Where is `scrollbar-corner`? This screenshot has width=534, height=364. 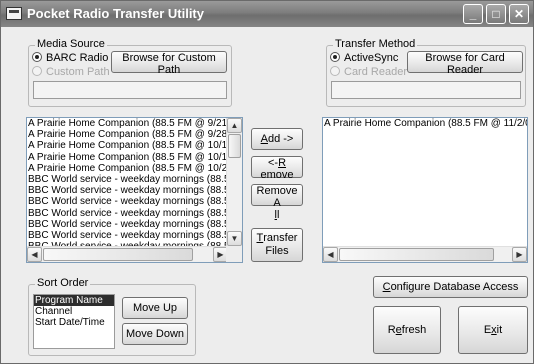 scrollbar-corner is located at coordinates (234, 254).